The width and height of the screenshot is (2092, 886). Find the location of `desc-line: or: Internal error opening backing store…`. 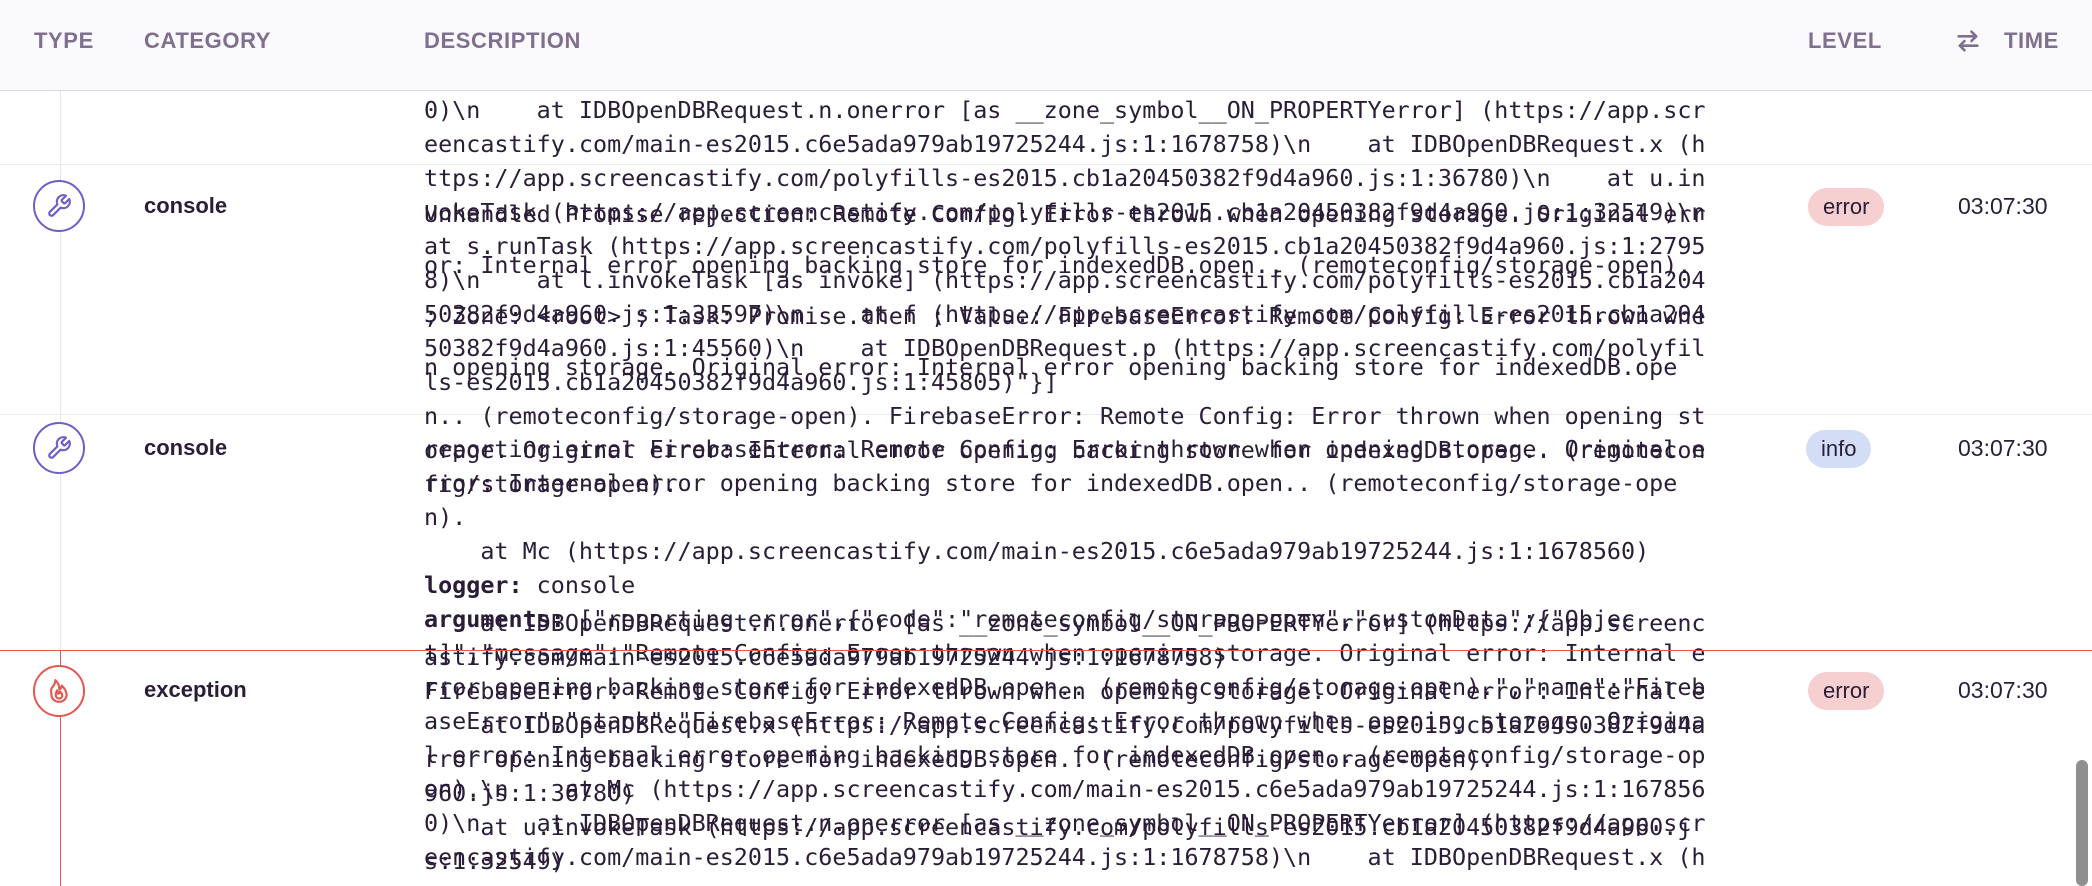

desc-line: or: Internal error opening backing store… is located at coordinates (1058, 265).